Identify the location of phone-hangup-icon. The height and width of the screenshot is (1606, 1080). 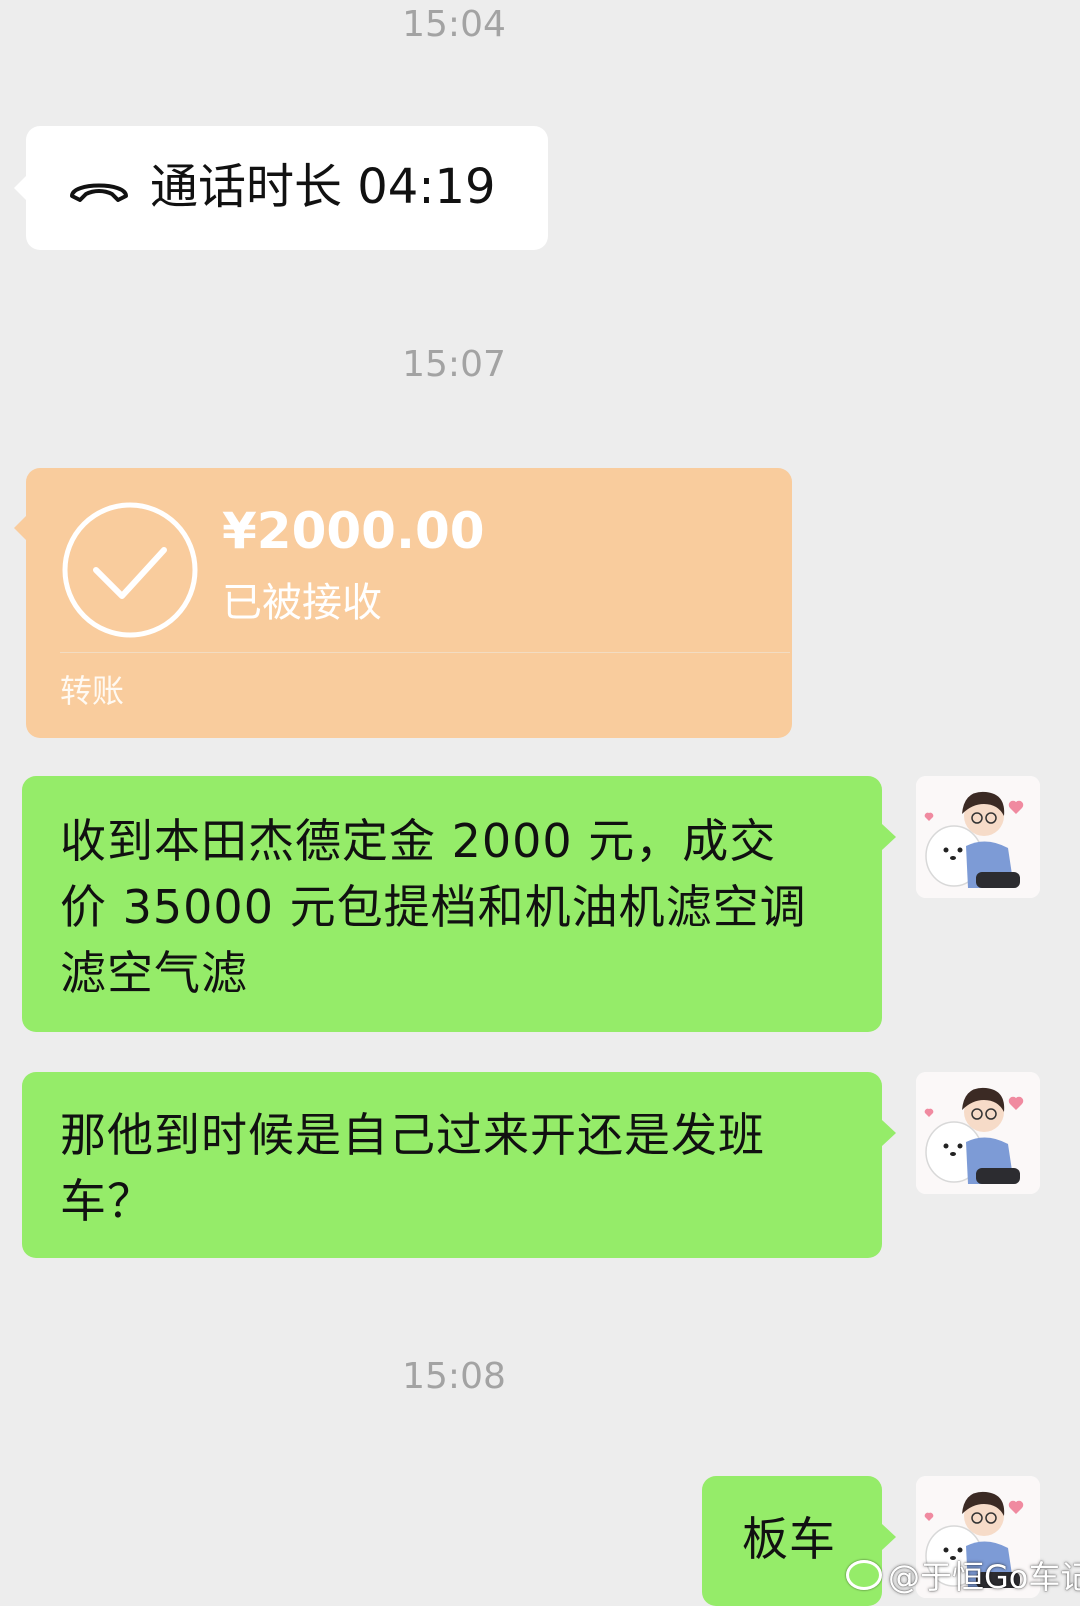
(99, 192).